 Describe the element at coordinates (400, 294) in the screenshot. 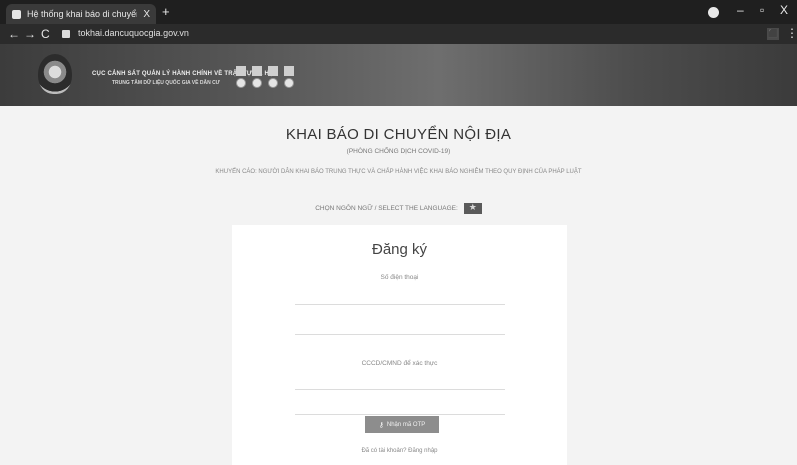

I see `phone-field` at that location.